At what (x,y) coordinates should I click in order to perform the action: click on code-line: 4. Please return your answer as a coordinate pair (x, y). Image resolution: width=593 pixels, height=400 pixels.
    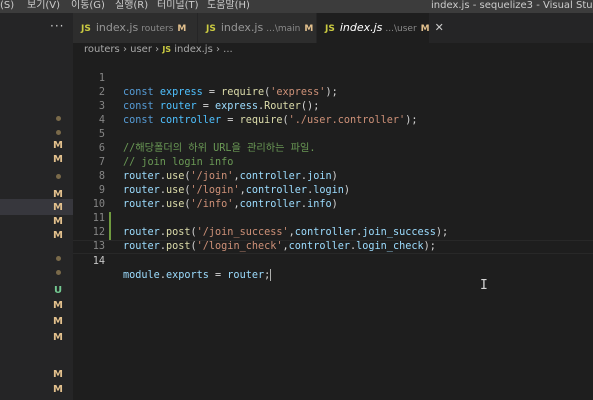
    Looking at the image, I should click on (333, 113).